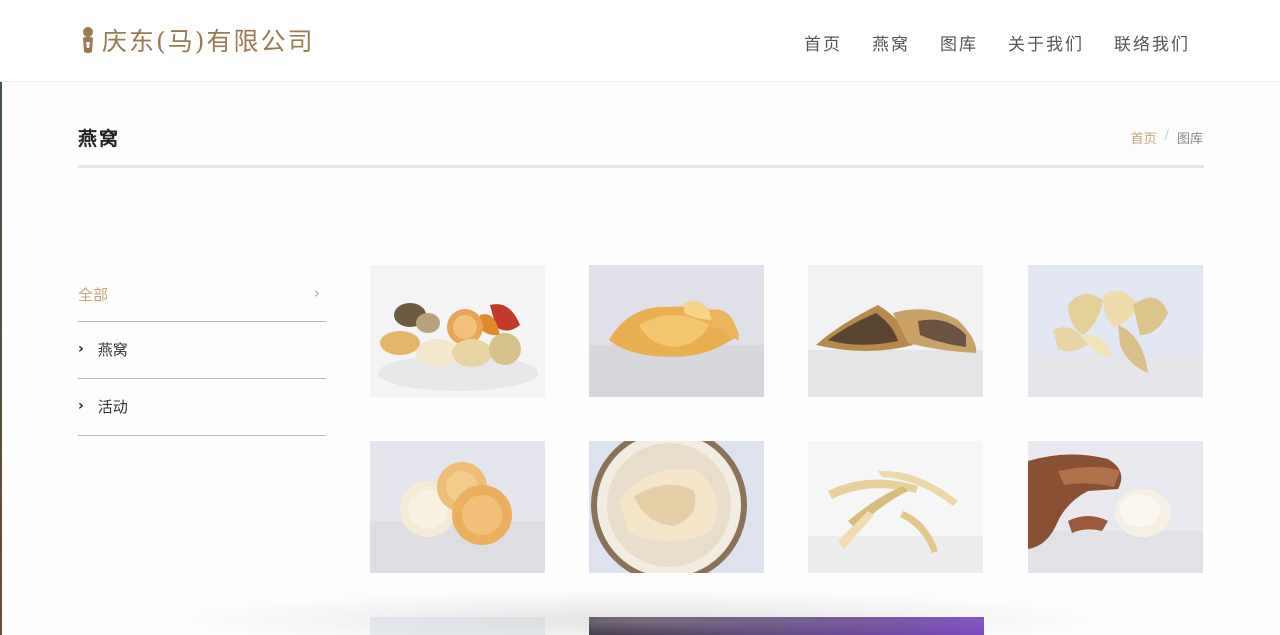  What do you see at coordinates (997, 42) in the screenshot?
I see `main-nav: 首页 燕窝 图库 关于我们 联络我们` at bounding box center [997, 42].